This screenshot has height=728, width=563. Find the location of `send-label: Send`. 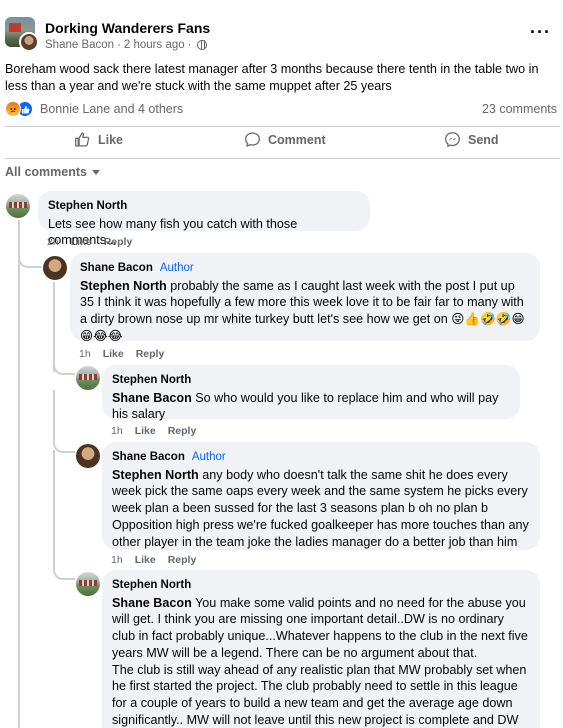

send-label: Send is located at coordinates (483, 139).